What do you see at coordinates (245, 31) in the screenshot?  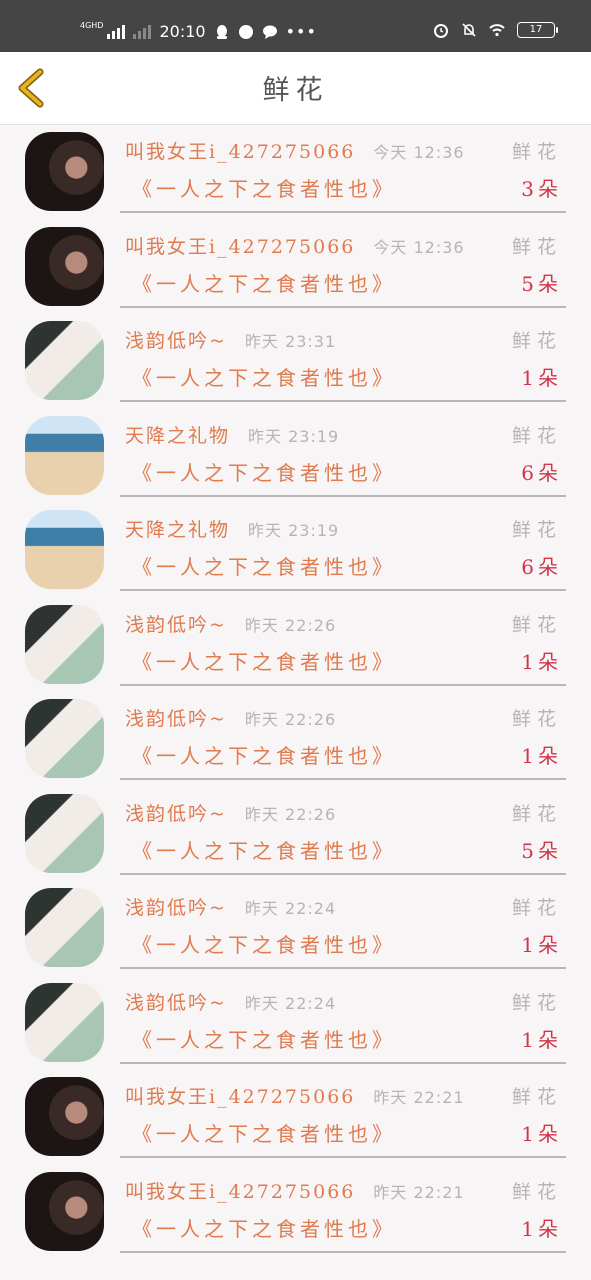 I see `compass-icon` at bounding box center [245, 31].